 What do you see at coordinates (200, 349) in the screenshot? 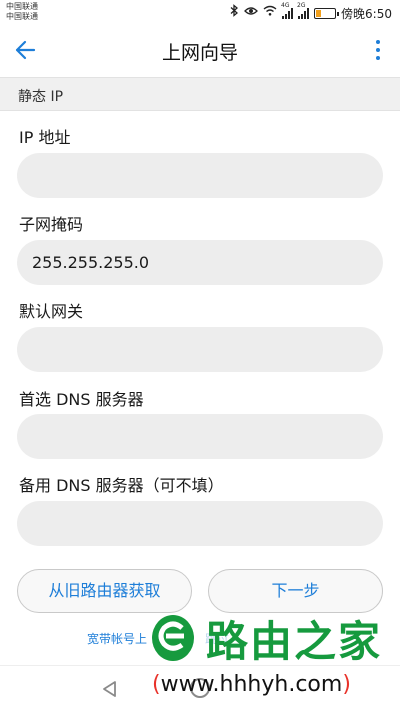
I see `default-gateway-input` at bounding box center [200, 349].